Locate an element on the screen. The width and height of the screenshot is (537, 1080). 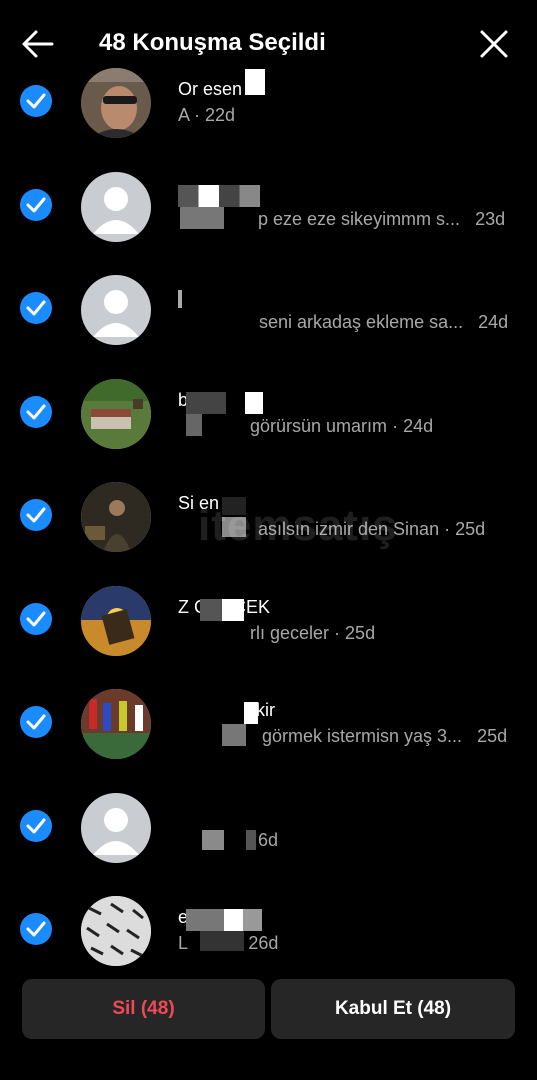
conversation-preview: 6d is located at coordinates (268, 840).